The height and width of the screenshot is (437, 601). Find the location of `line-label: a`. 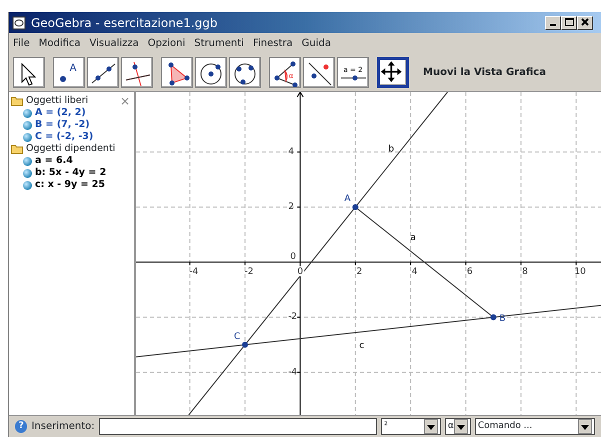

line-label: a is located at coordinates (413, 238).